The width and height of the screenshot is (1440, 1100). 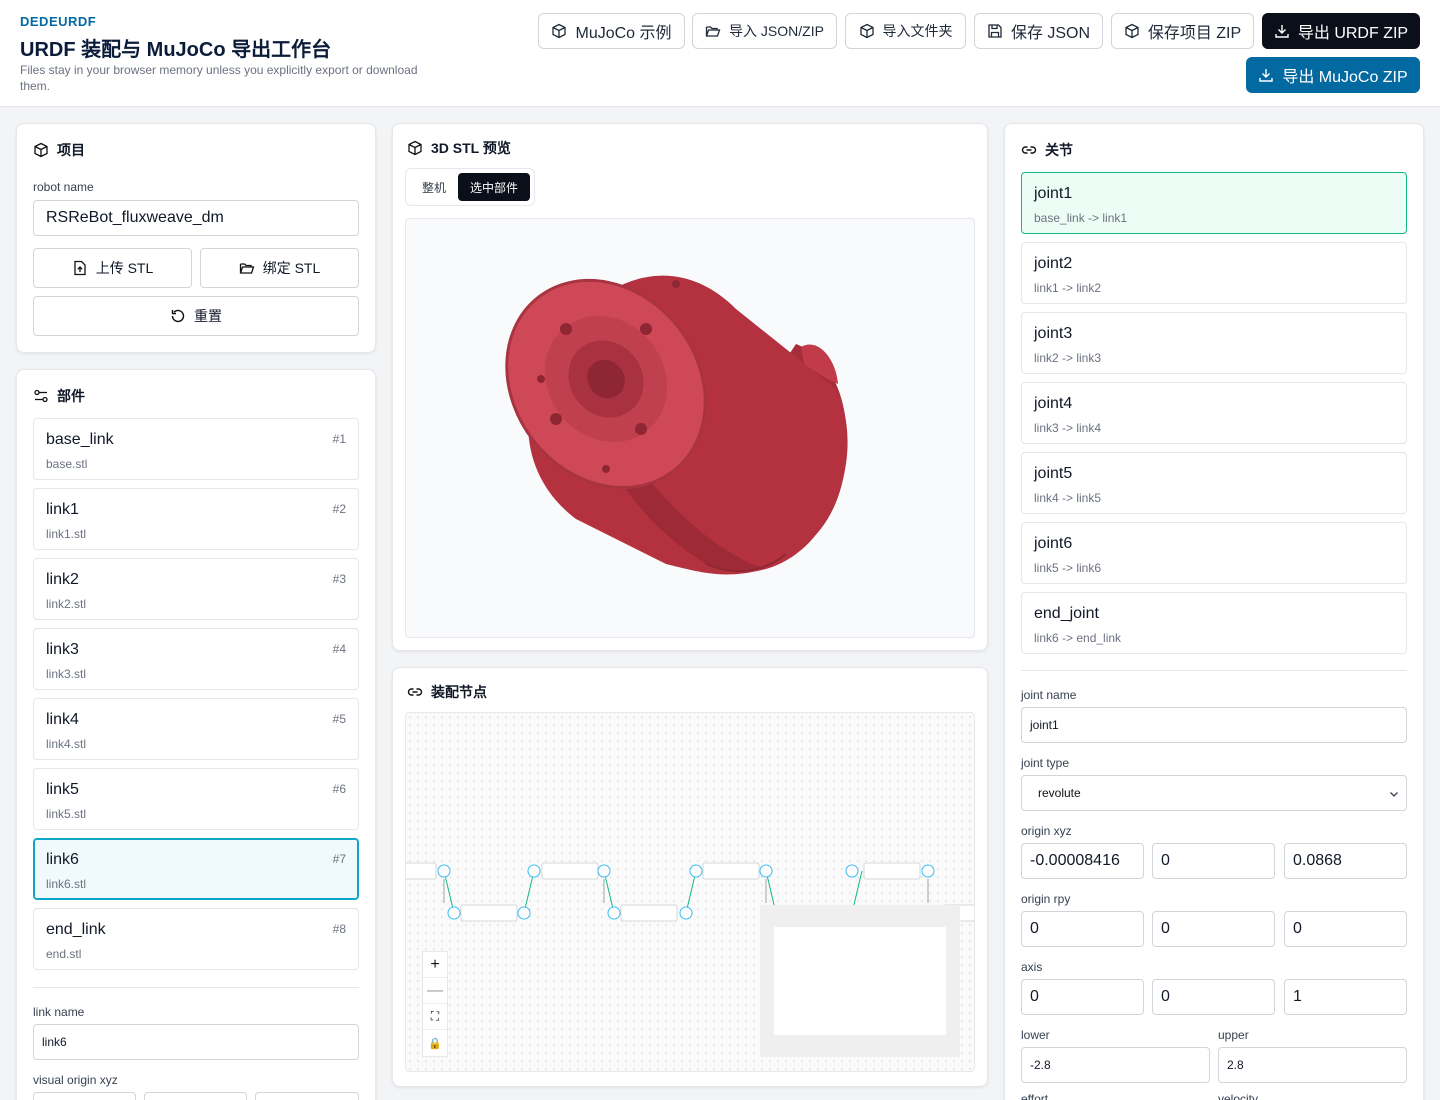 What do you see at coordinates (1394, 794) in the screenshot?
I see `chevron-down-icon` at bounding box center [1394, 794].